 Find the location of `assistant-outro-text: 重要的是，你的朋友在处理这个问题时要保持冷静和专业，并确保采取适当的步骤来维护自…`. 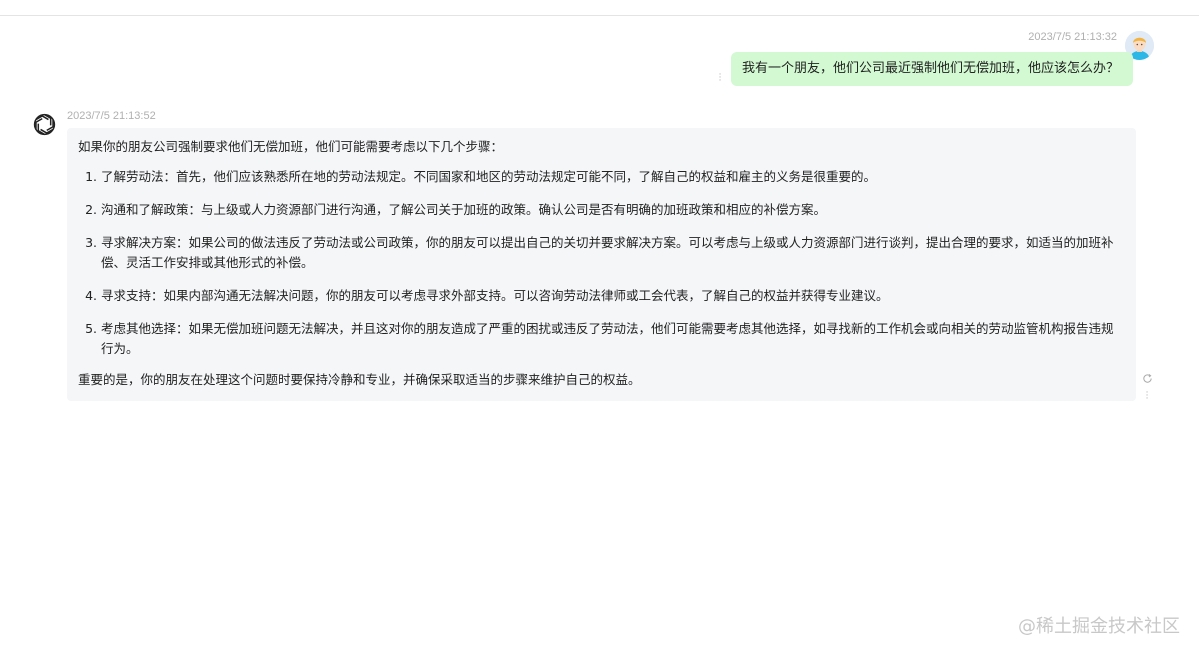

assistant-outro-text: 重要的是，你的朋友在处理这个问题时要保持冷静和专业，并确保采取适当的步骤来维护自… is located at coordinates (359, 379).